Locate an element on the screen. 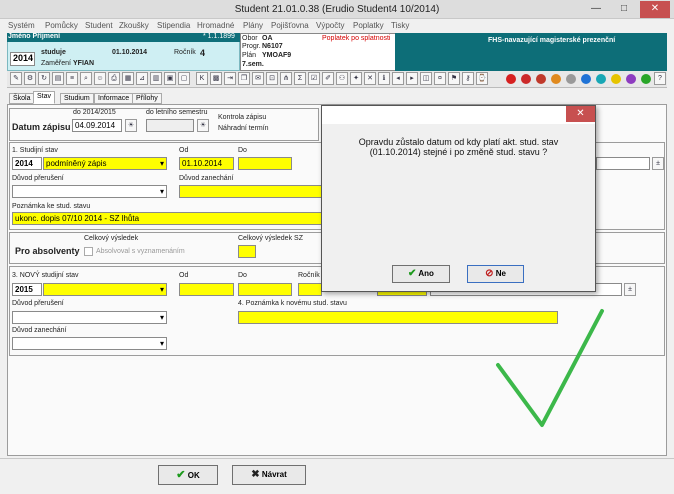 The height and width of the screenshot is (494, 674). menu-poplatky: Poplatky is located at coordinates (368, 25).